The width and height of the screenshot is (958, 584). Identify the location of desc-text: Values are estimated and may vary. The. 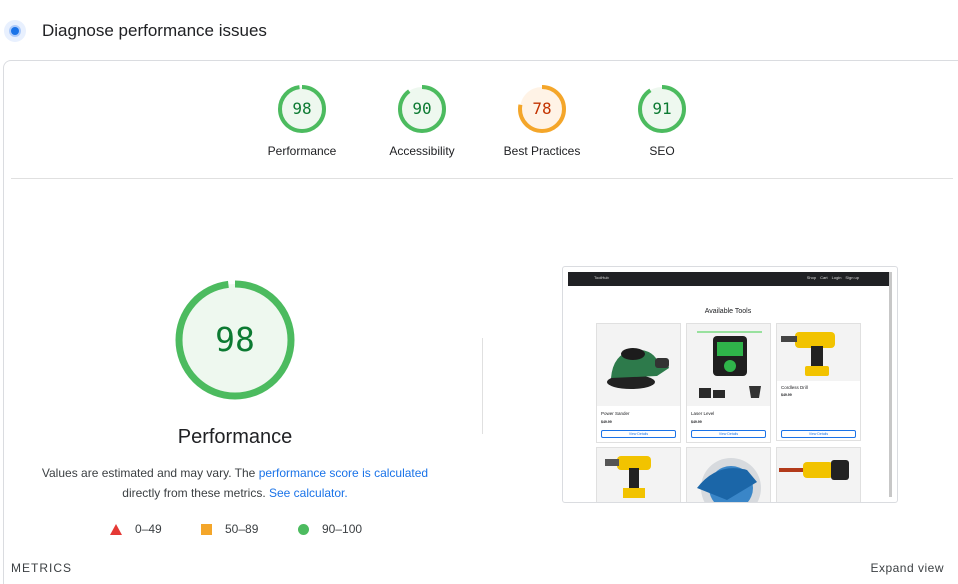
(148, 473).